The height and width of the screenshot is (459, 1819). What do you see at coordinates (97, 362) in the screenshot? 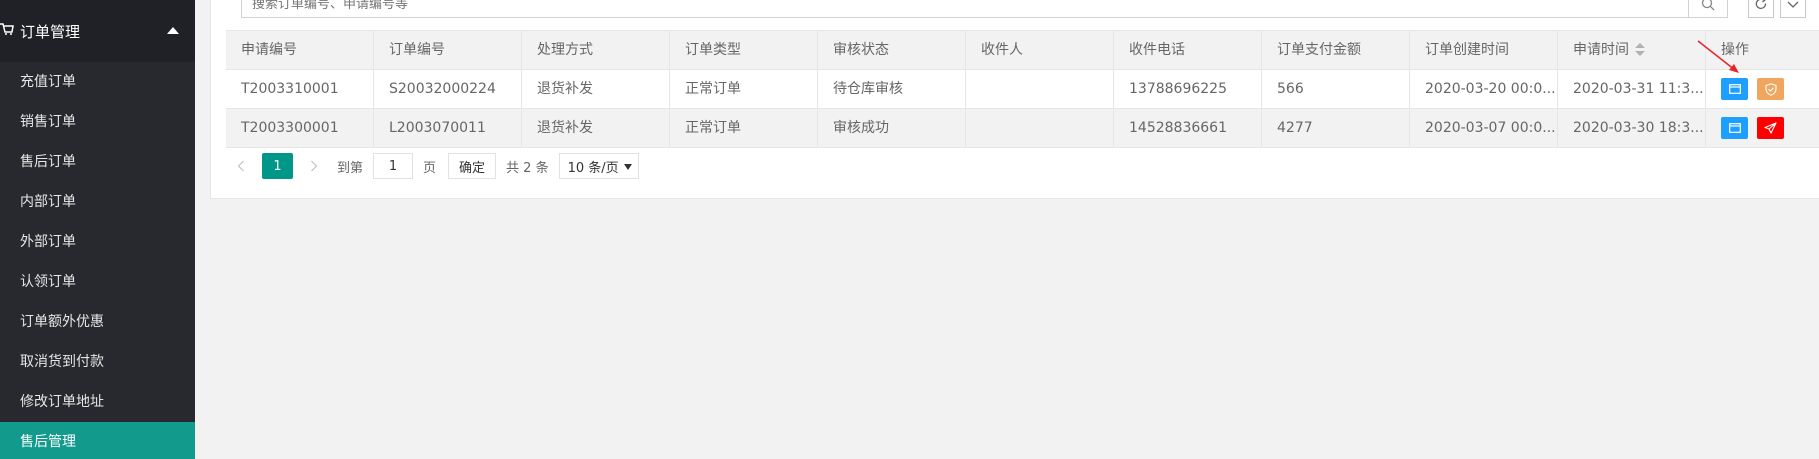
I see `sidebar-item-cancel-cod: 取消货到付款` at bounding box center [97, 362].